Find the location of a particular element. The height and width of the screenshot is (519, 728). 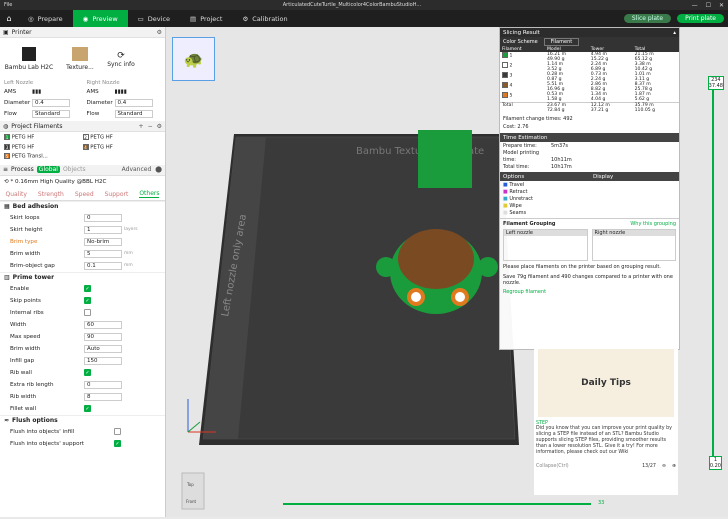

skip-points-checkbox: ✓ is located at coordinates (87, 300).